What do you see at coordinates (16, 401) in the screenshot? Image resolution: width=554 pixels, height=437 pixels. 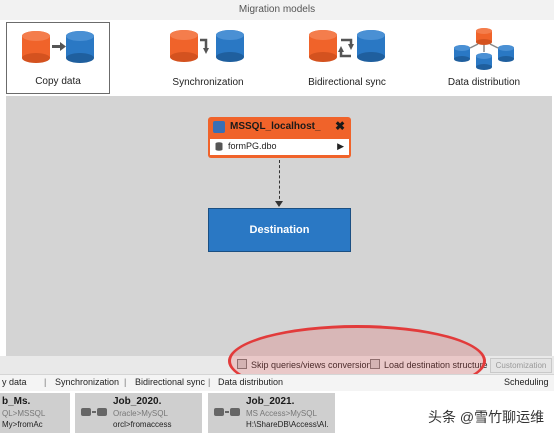 I see `job-name: b_Ms.` at bounding box center [16, 401].